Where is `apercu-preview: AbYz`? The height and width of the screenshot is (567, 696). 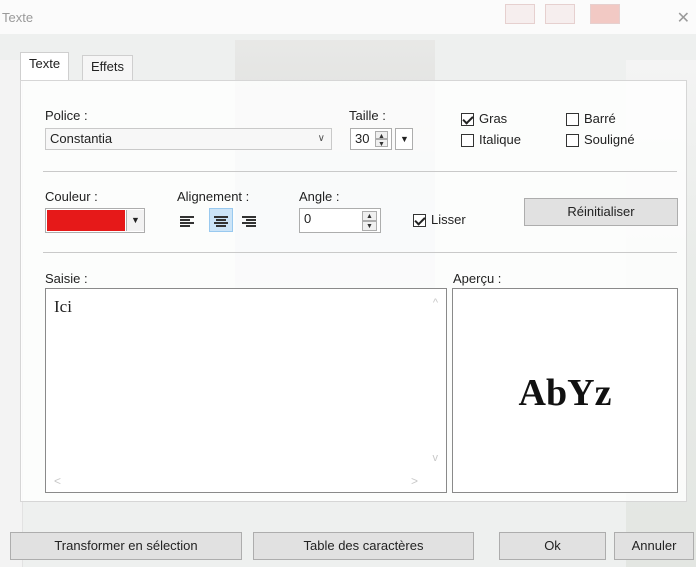 apercu-preview: AbYz is located at coordinates (565, 390).